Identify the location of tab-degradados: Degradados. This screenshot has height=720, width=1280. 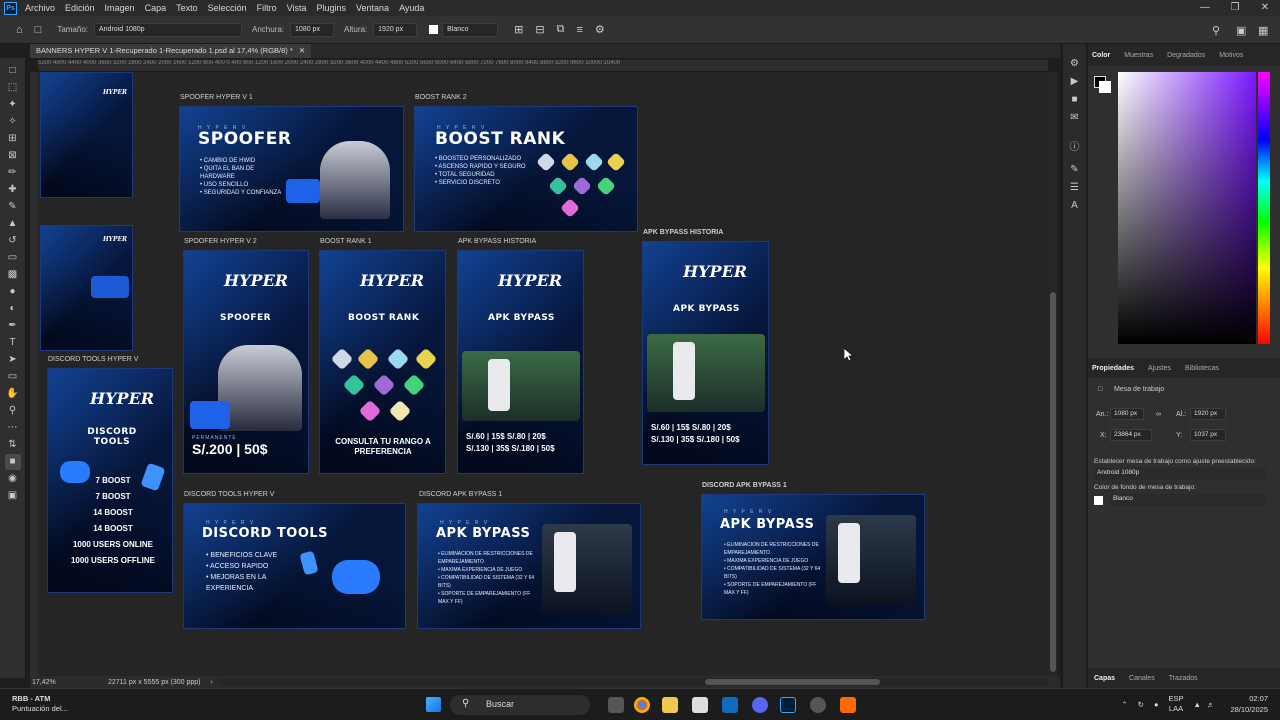
(1186, 55).